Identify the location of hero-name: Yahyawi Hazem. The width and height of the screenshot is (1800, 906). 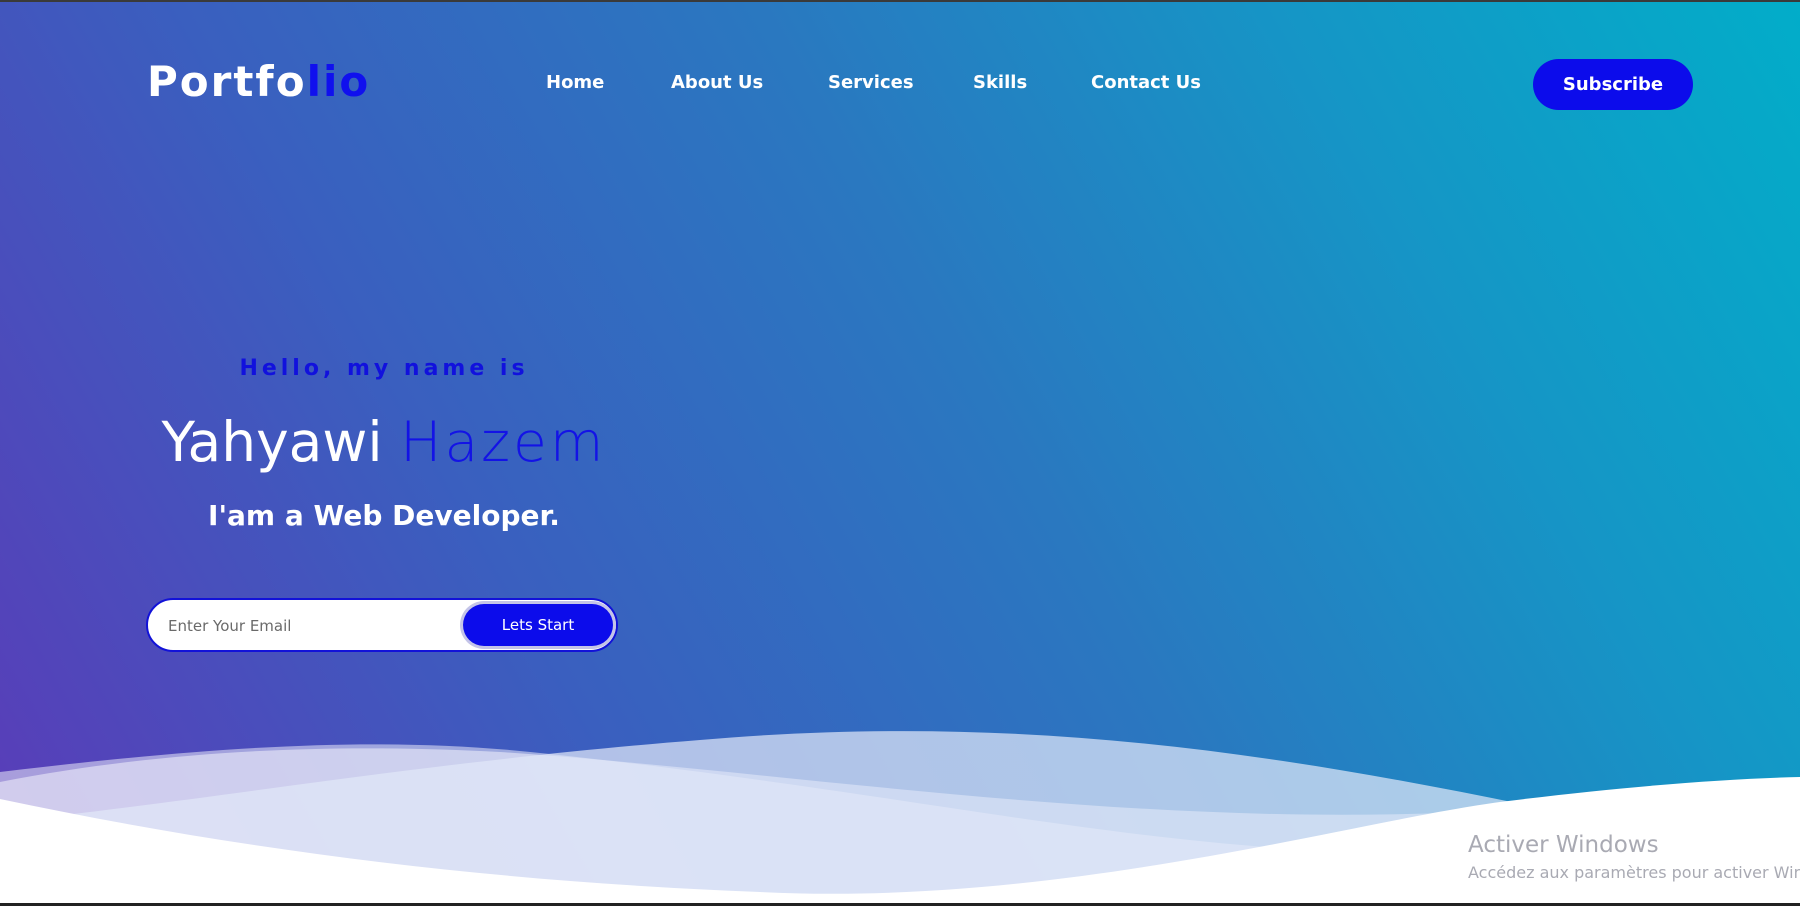
(384, 442).